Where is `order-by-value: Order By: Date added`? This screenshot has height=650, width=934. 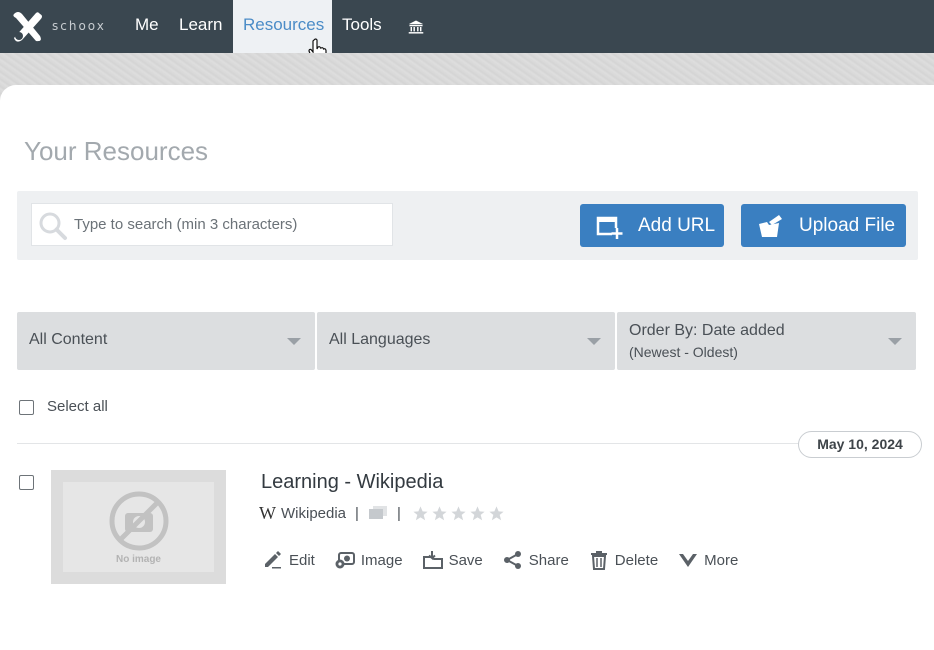
order-by-value: Order By: Date added is located at coordinates (707, 330).